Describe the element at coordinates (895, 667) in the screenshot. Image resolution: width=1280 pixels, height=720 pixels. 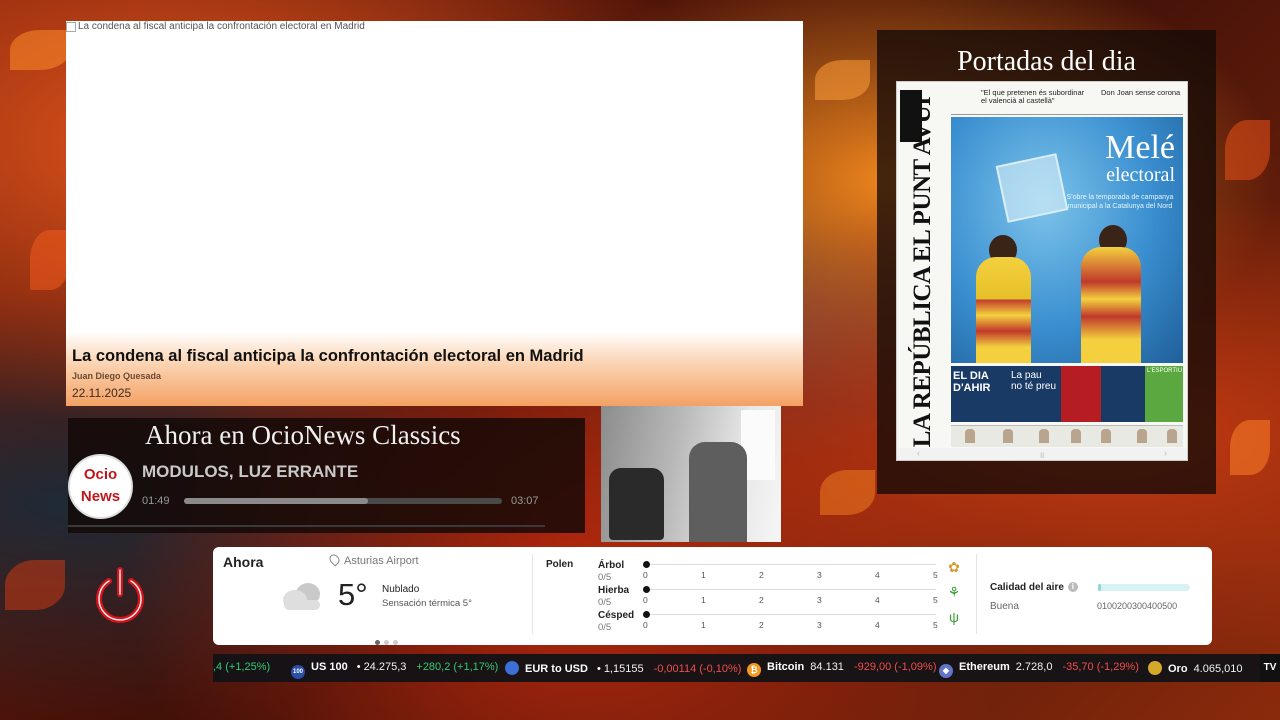
I see `ticker-change: -929,00 (-1,09%)` at that location.